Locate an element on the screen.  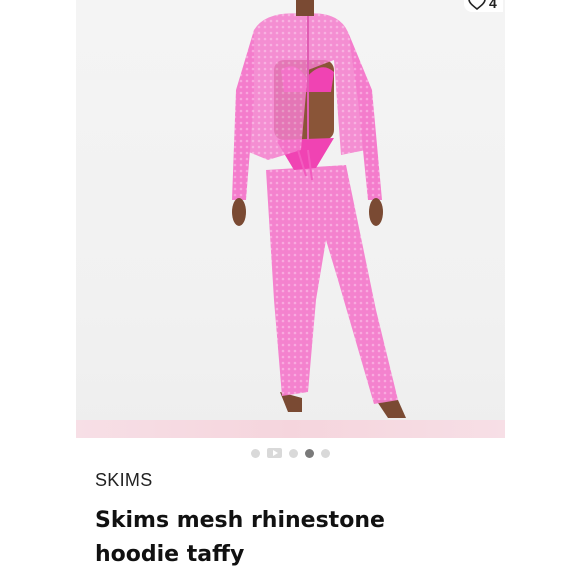
carousel-indicator is located at coordinates (290, 453).